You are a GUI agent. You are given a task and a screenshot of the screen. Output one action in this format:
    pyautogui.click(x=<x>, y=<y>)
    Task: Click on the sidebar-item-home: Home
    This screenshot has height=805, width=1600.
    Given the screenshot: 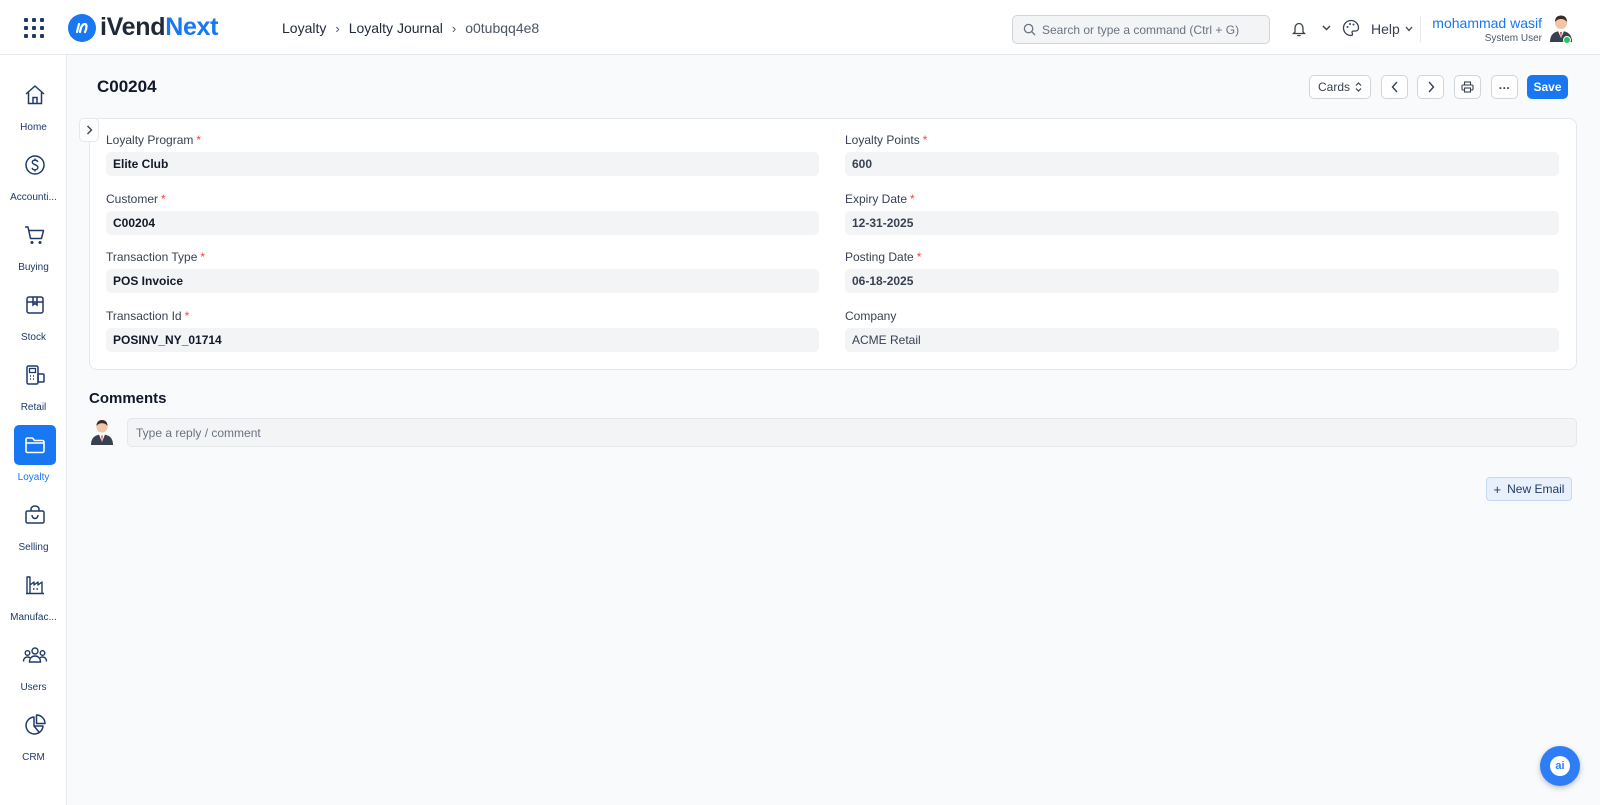 What is the action you would take?
    pyautogui.click(x=33, y=110)
    